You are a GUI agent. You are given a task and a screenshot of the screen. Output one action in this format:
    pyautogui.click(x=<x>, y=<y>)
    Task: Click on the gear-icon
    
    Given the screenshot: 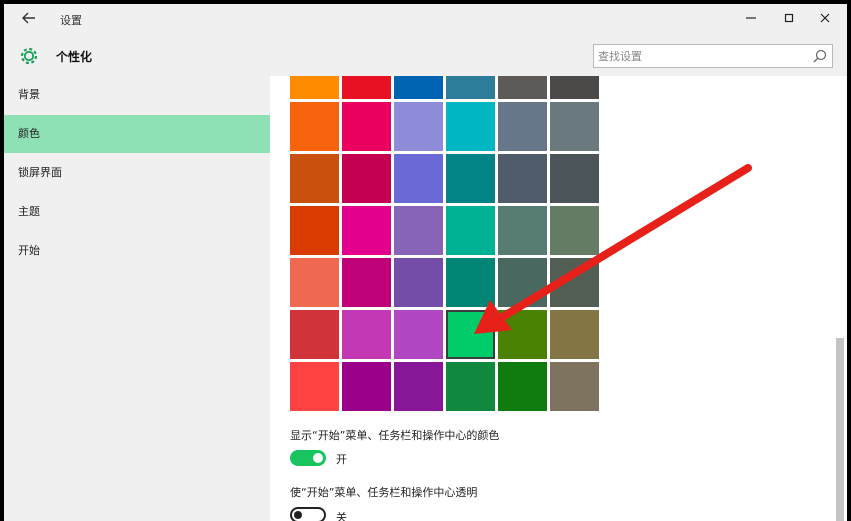 What is the action you would take?
    pyautogui.click(x=29, y=56)
    